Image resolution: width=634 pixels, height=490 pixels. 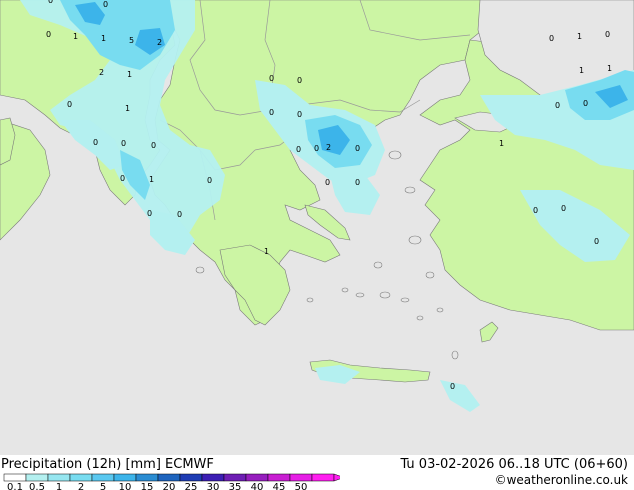 I want to click on legend-tick-label: 15, so click(x=147, y=486).